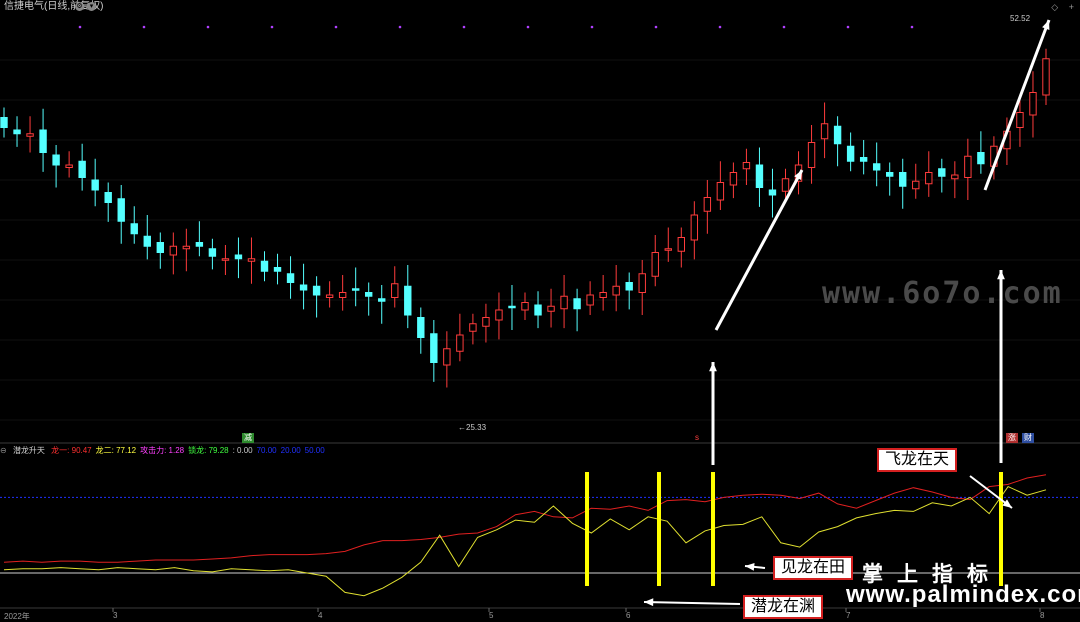 This screenshot has width=1080, height=622. What do you see at coordinates (116, 450) in the screenshot?
I see `indicator-value-1: 龙二: 77.12` at bounding box center [116, 450].